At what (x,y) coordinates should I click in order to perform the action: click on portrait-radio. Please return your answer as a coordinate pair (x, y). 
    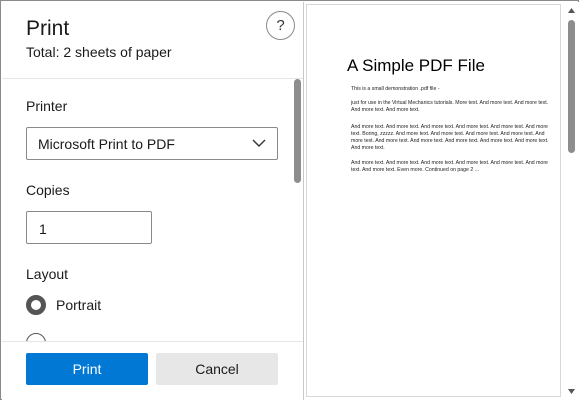
    Looking at the image, I should click on (36, 305).